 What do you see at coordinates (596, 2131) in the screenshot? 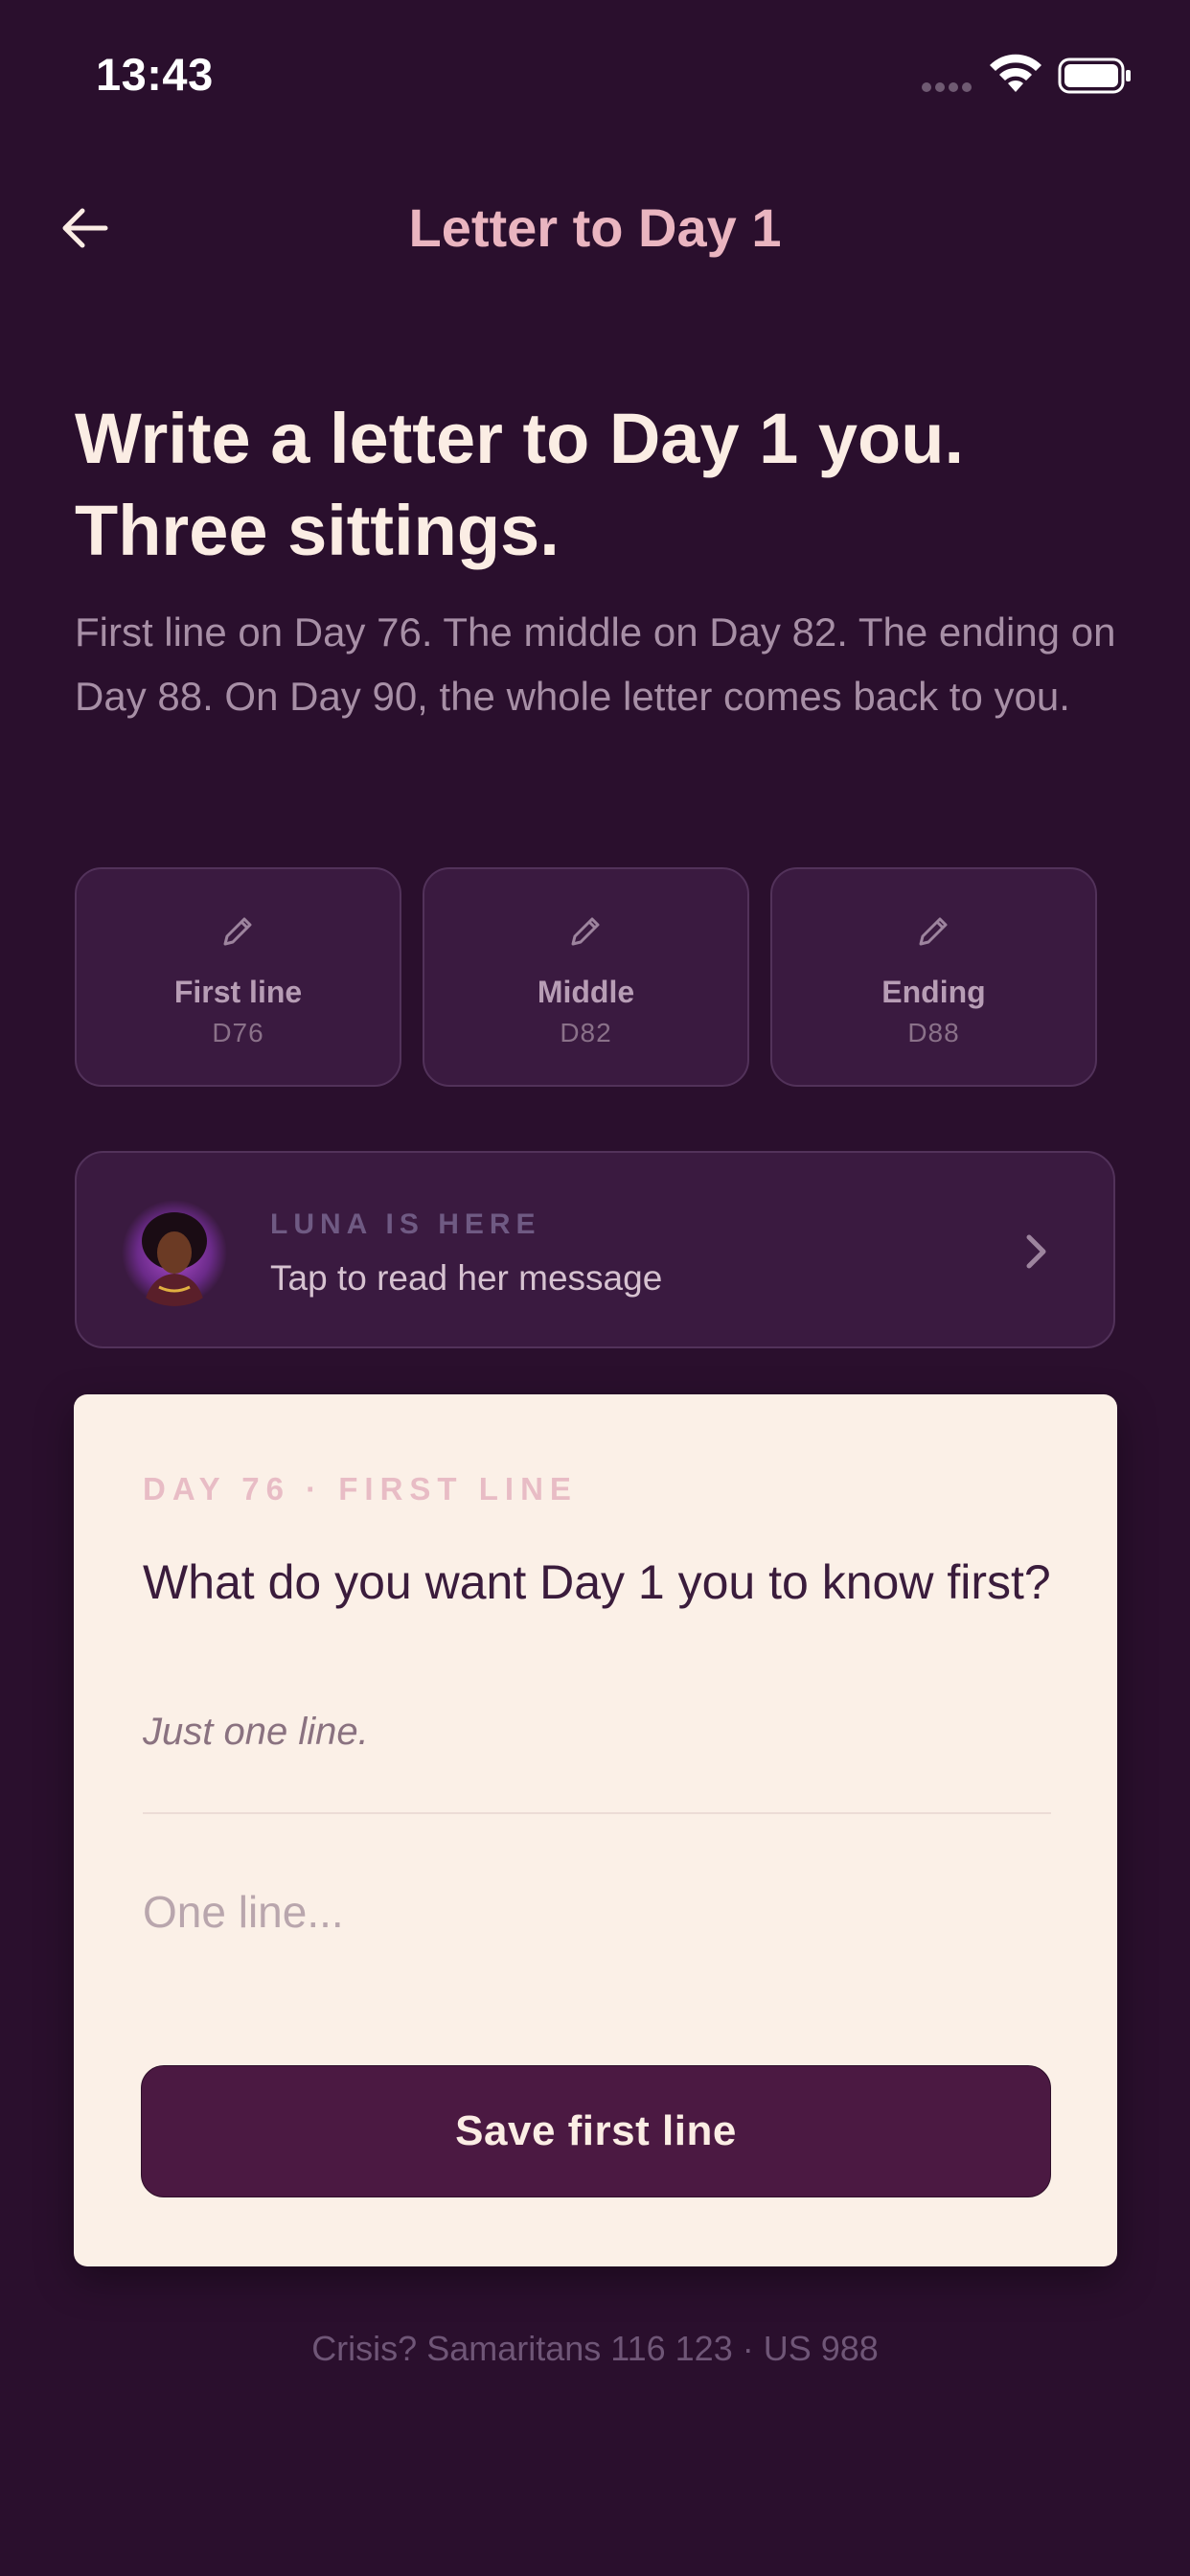
I see `save-first-line-button: Save first line` at bounding box center [596, 2131].